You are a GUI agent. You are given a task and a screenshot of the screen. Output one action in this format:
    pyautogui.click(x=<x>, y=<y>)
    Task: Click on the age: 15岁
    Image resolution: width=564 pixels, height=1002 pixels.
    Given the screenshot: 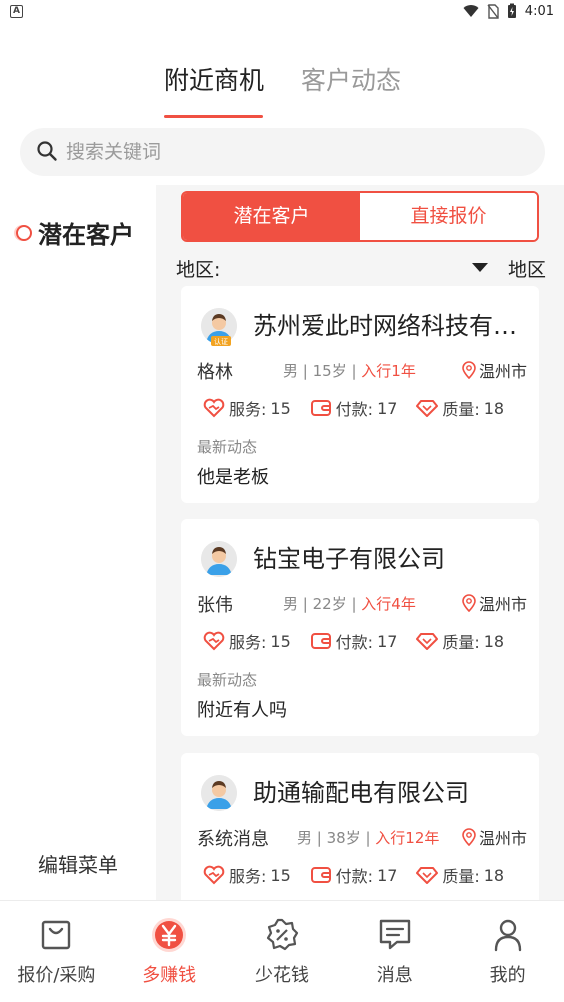 What is the action you would take?
    pyautogui.click(x=329, y=371)
    